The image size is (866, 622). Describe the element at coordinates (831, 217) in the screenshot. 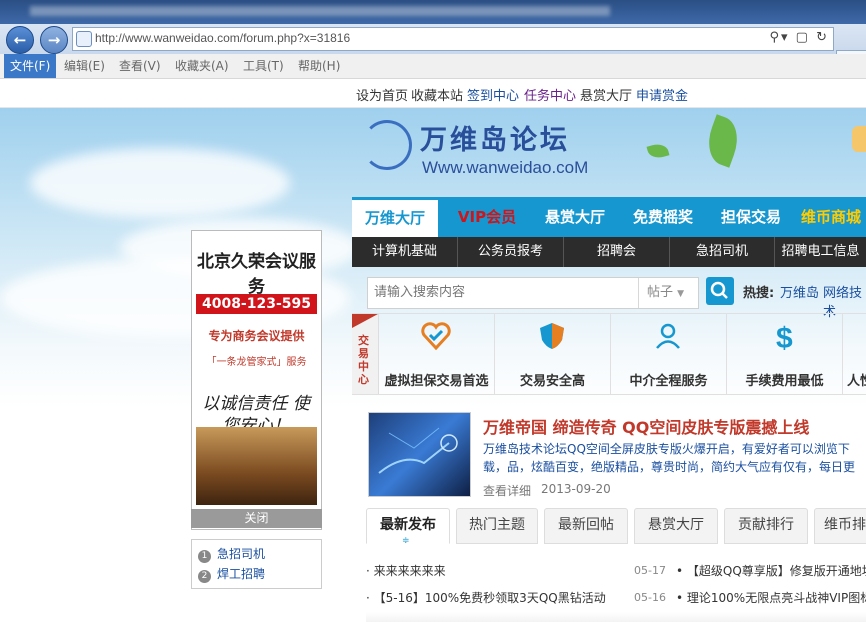

I see `nav-coin-mall: 维币商城` at that location.